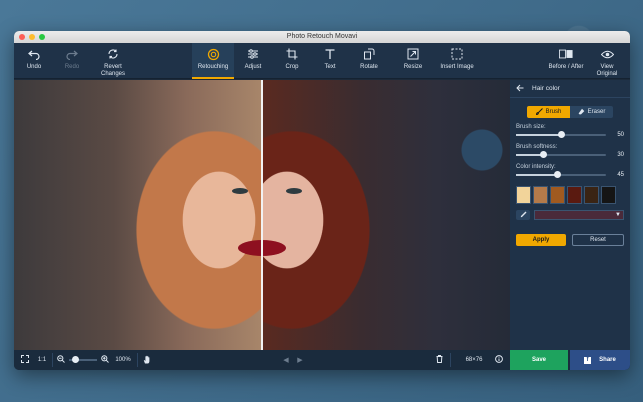 Image resolution: width=643 pixels, height=402 pixels. Describe the element at coordinates (34, 61) in the screenshot. I see `undo-button: Undo` at that location.